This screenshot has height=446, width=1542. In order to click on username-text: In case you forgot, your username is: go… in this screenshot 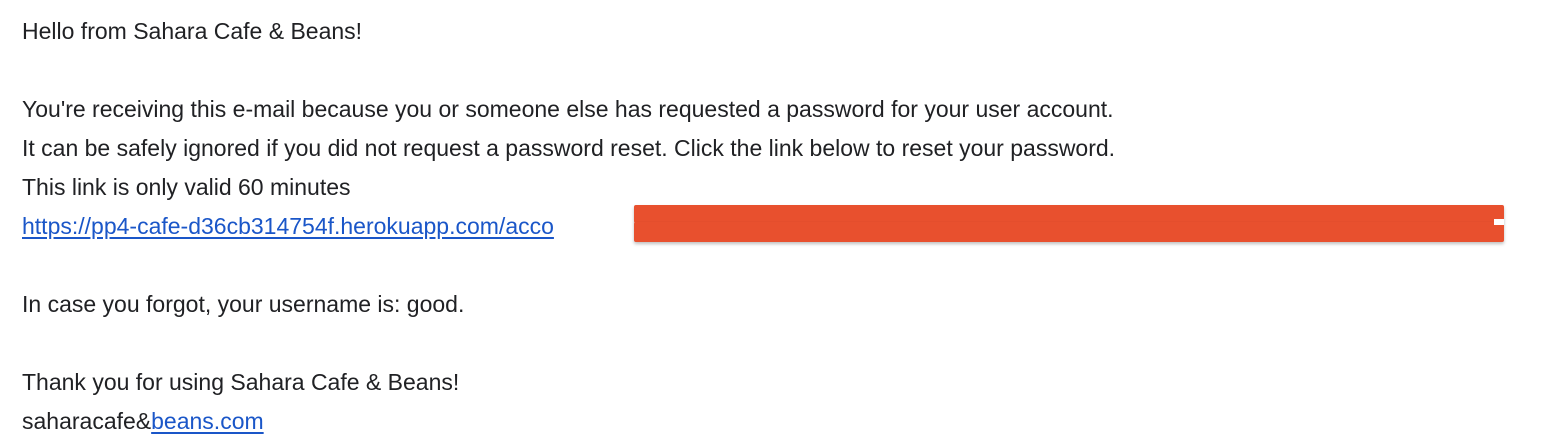, I will do `click(243, 304)`.